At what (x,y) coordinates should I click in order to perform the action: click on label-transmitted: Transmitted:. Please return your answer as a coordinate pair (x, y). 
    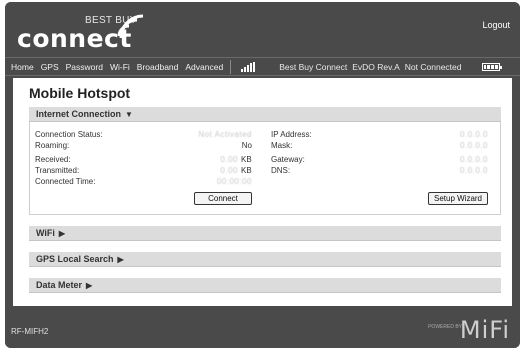
    Looking at the image, I should click on (57, 170).